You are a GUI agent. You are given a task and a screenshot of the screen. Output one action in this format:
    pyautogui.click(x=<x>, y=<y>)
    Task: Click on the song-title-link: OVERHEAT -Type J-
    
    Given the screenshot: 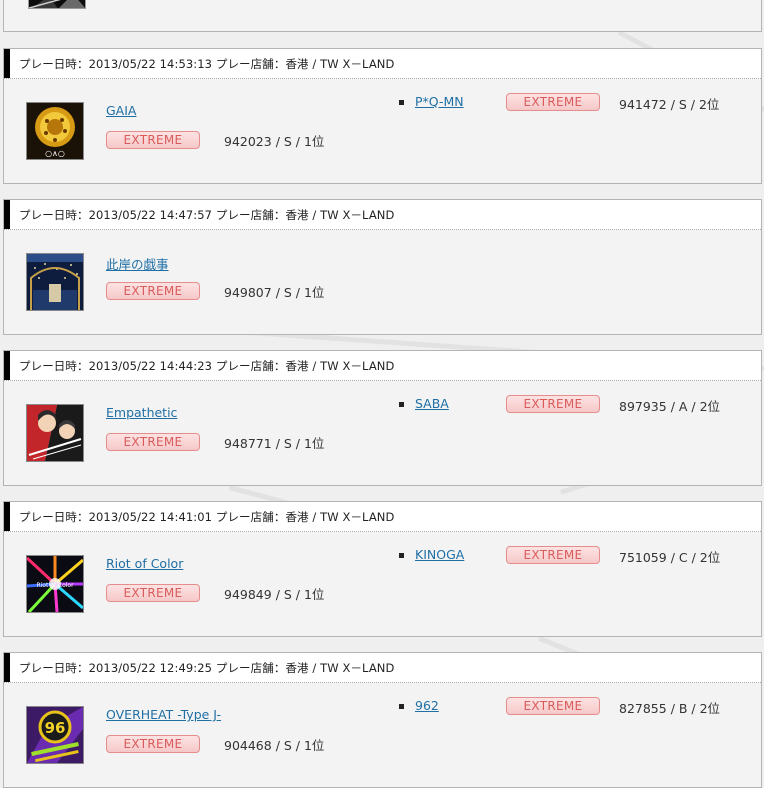 What is the action you would take?
    pyautogui.click(x=163, y=714)
    